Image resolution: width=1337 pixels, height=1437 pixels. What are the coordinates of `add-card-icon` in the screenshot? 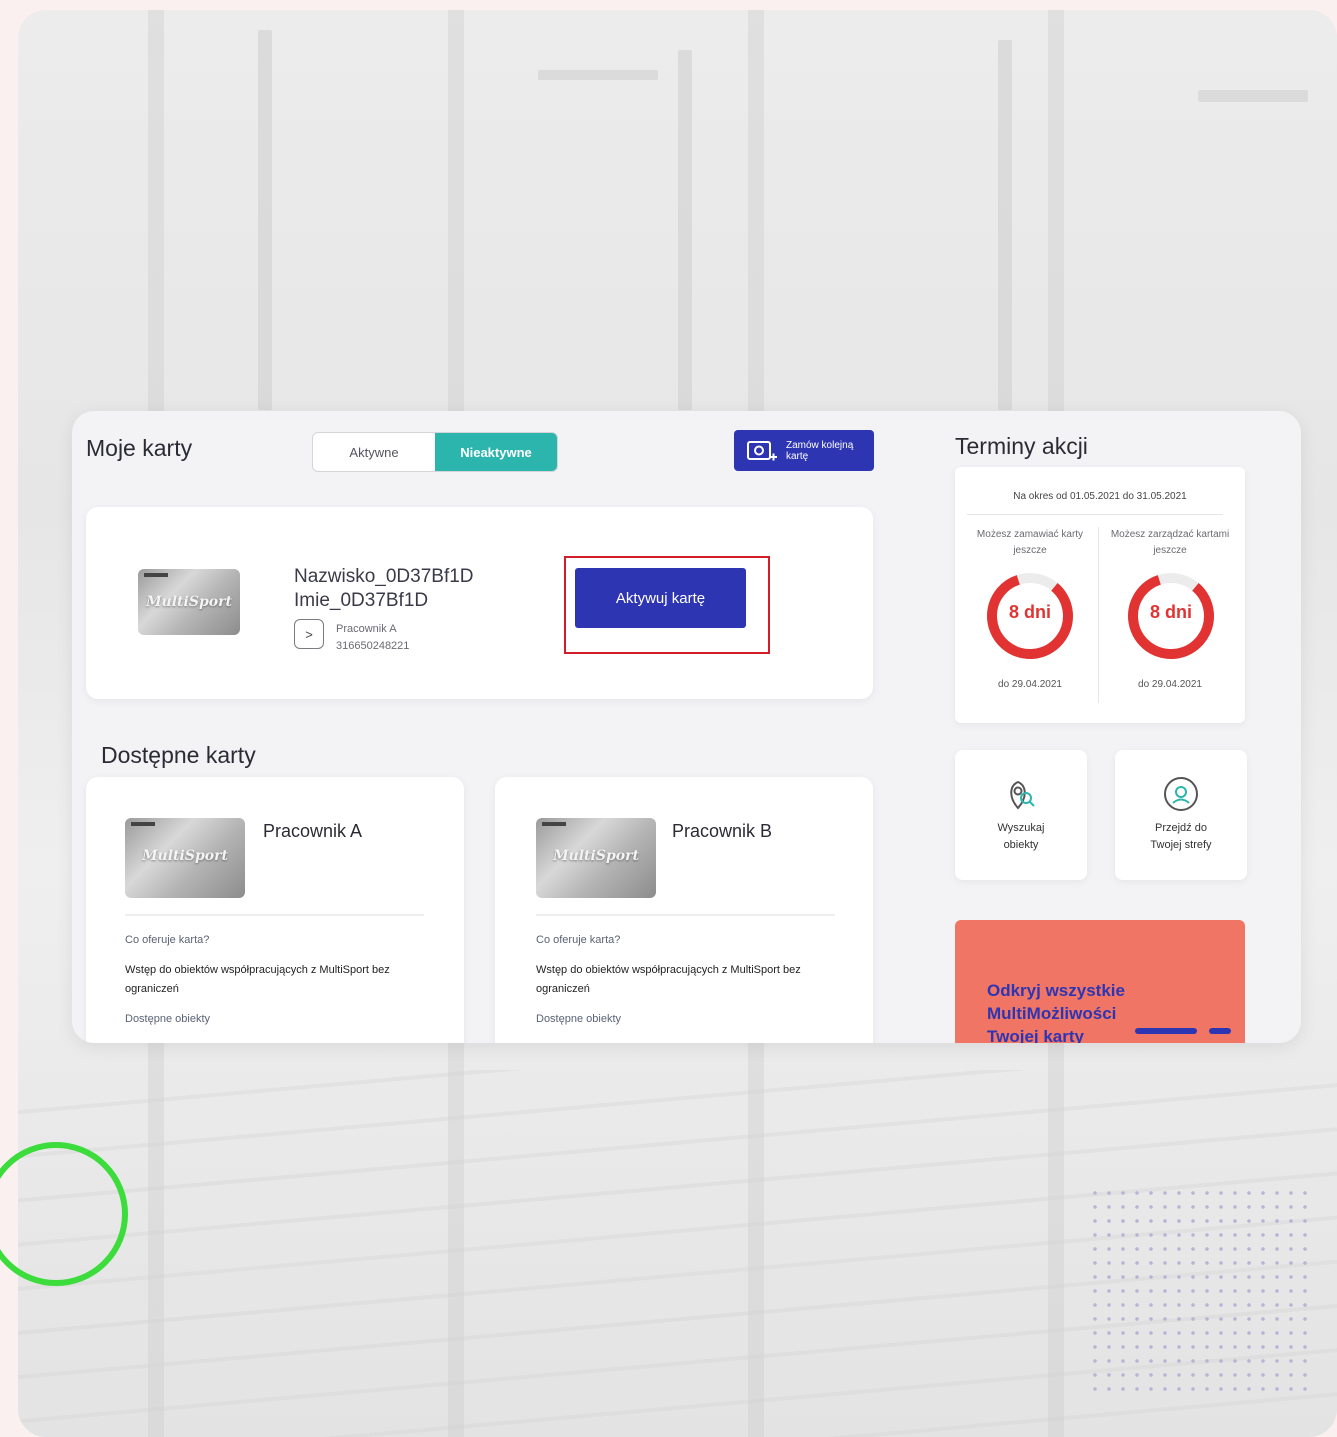 It's located at (762, 450).